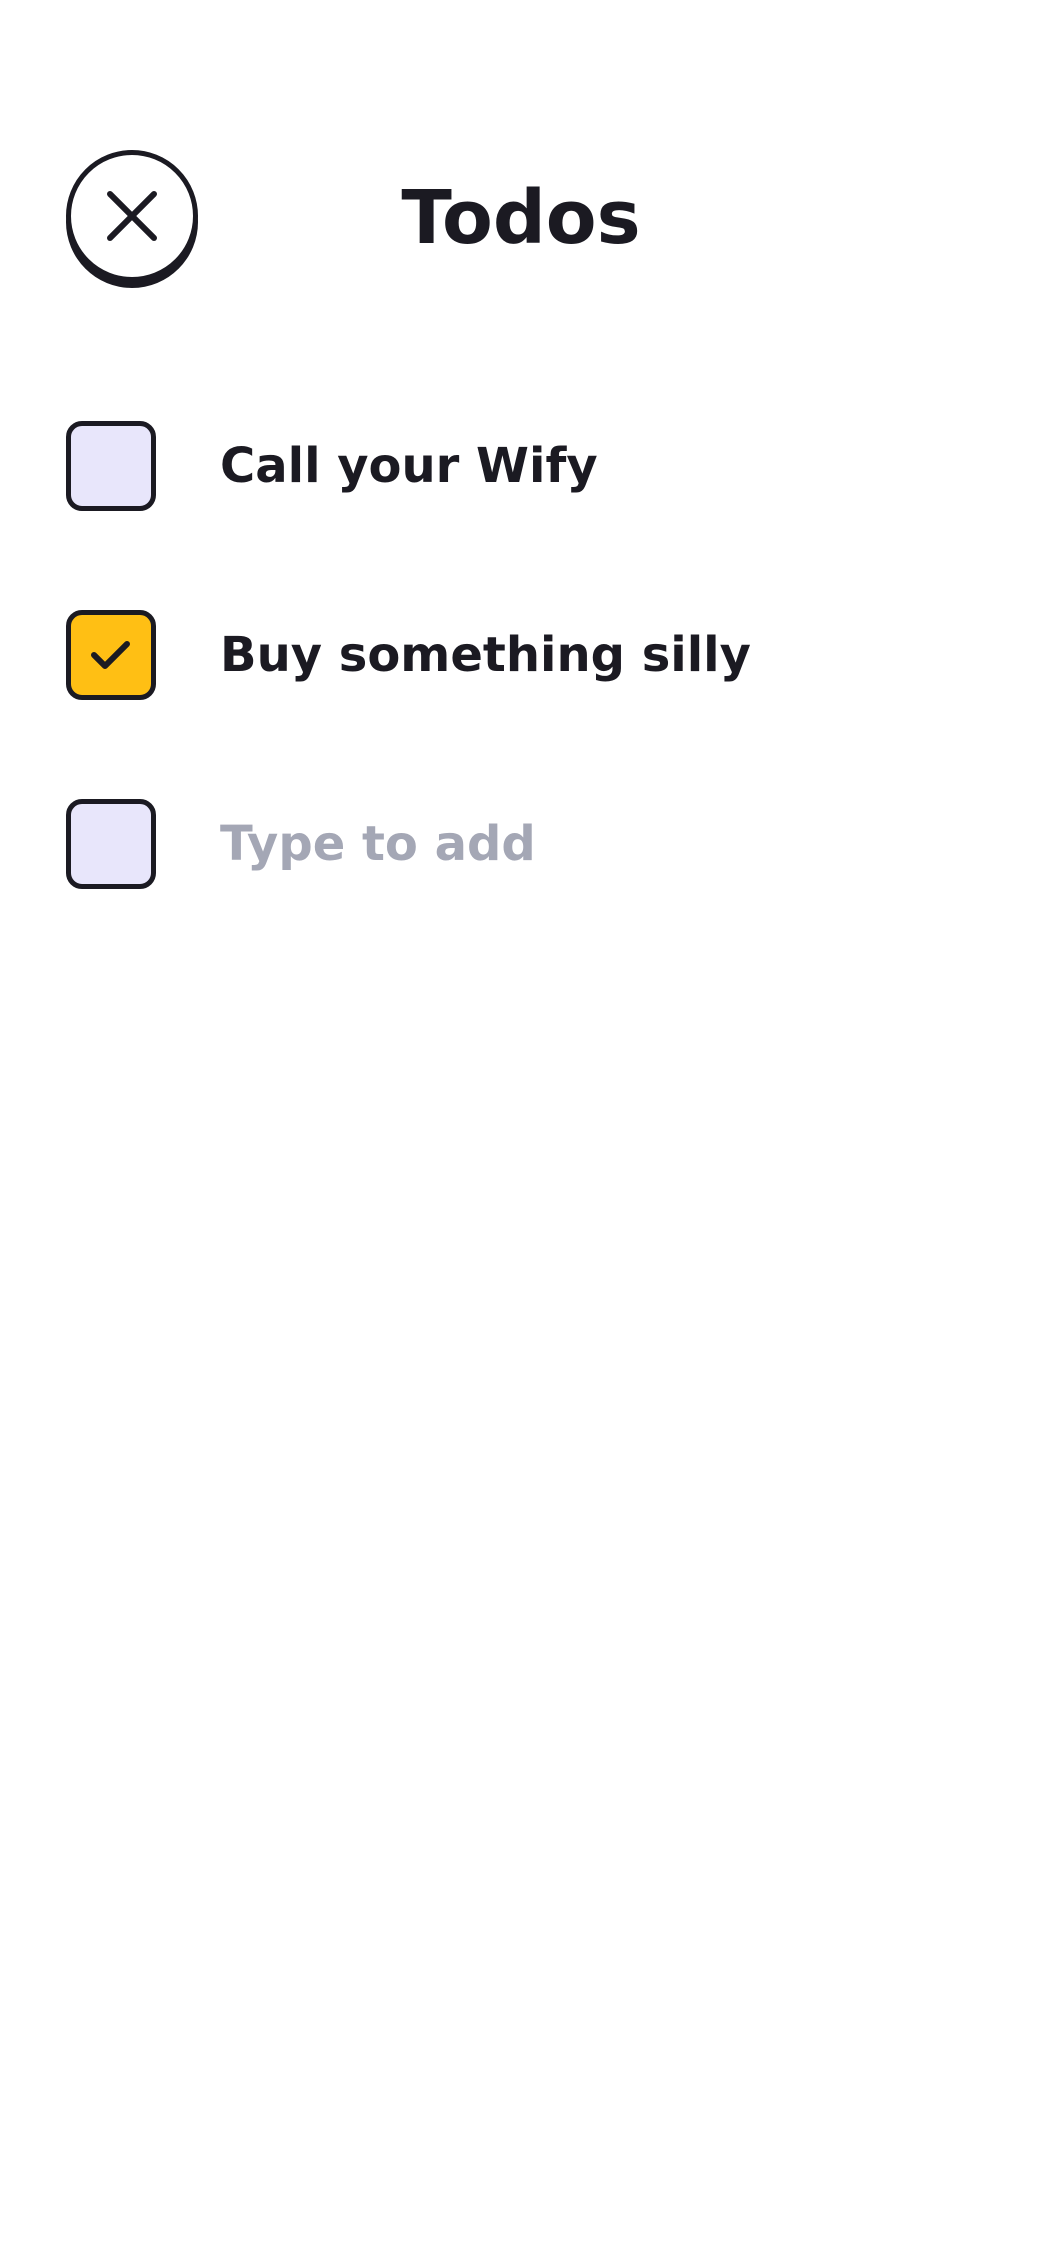 The width and height of the screenshot is (1042, 2256). I want to click on page-title: Todos, so click(521, 218).